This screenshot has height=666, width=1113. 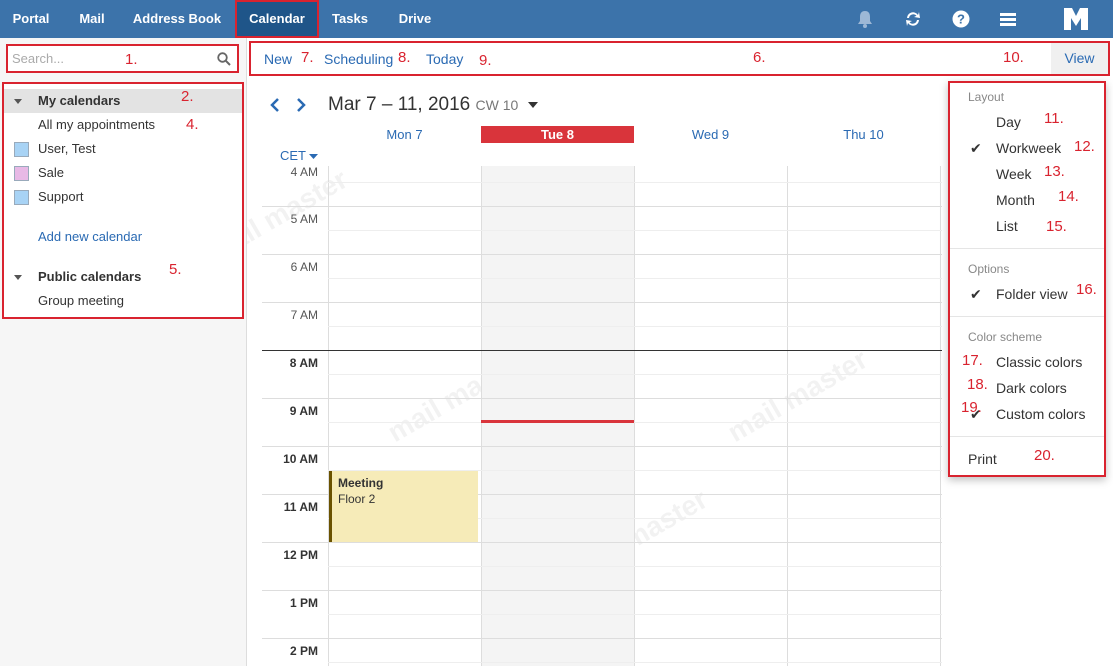 I want to click on calendar-item-label: User, Test, so click(x=67, y=148).